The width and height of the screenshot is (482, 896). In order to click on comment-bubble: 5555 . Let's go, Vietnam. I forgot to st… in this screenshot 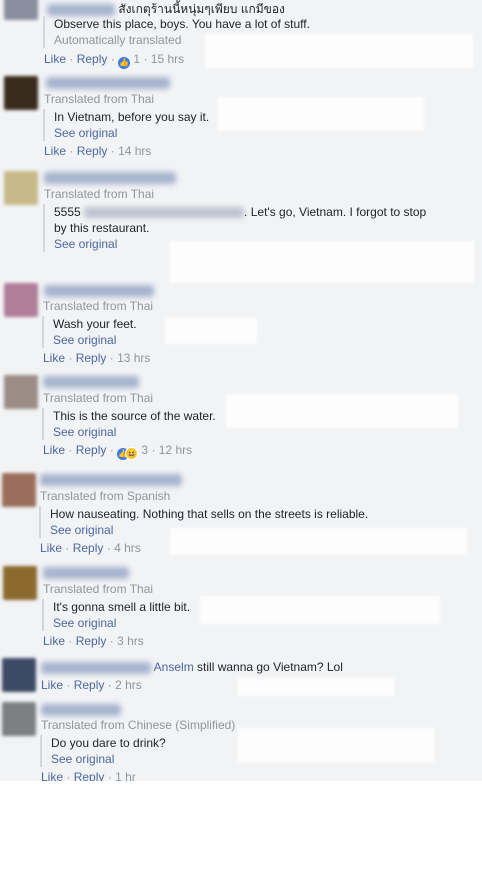, I will do `click(234, 228)`.